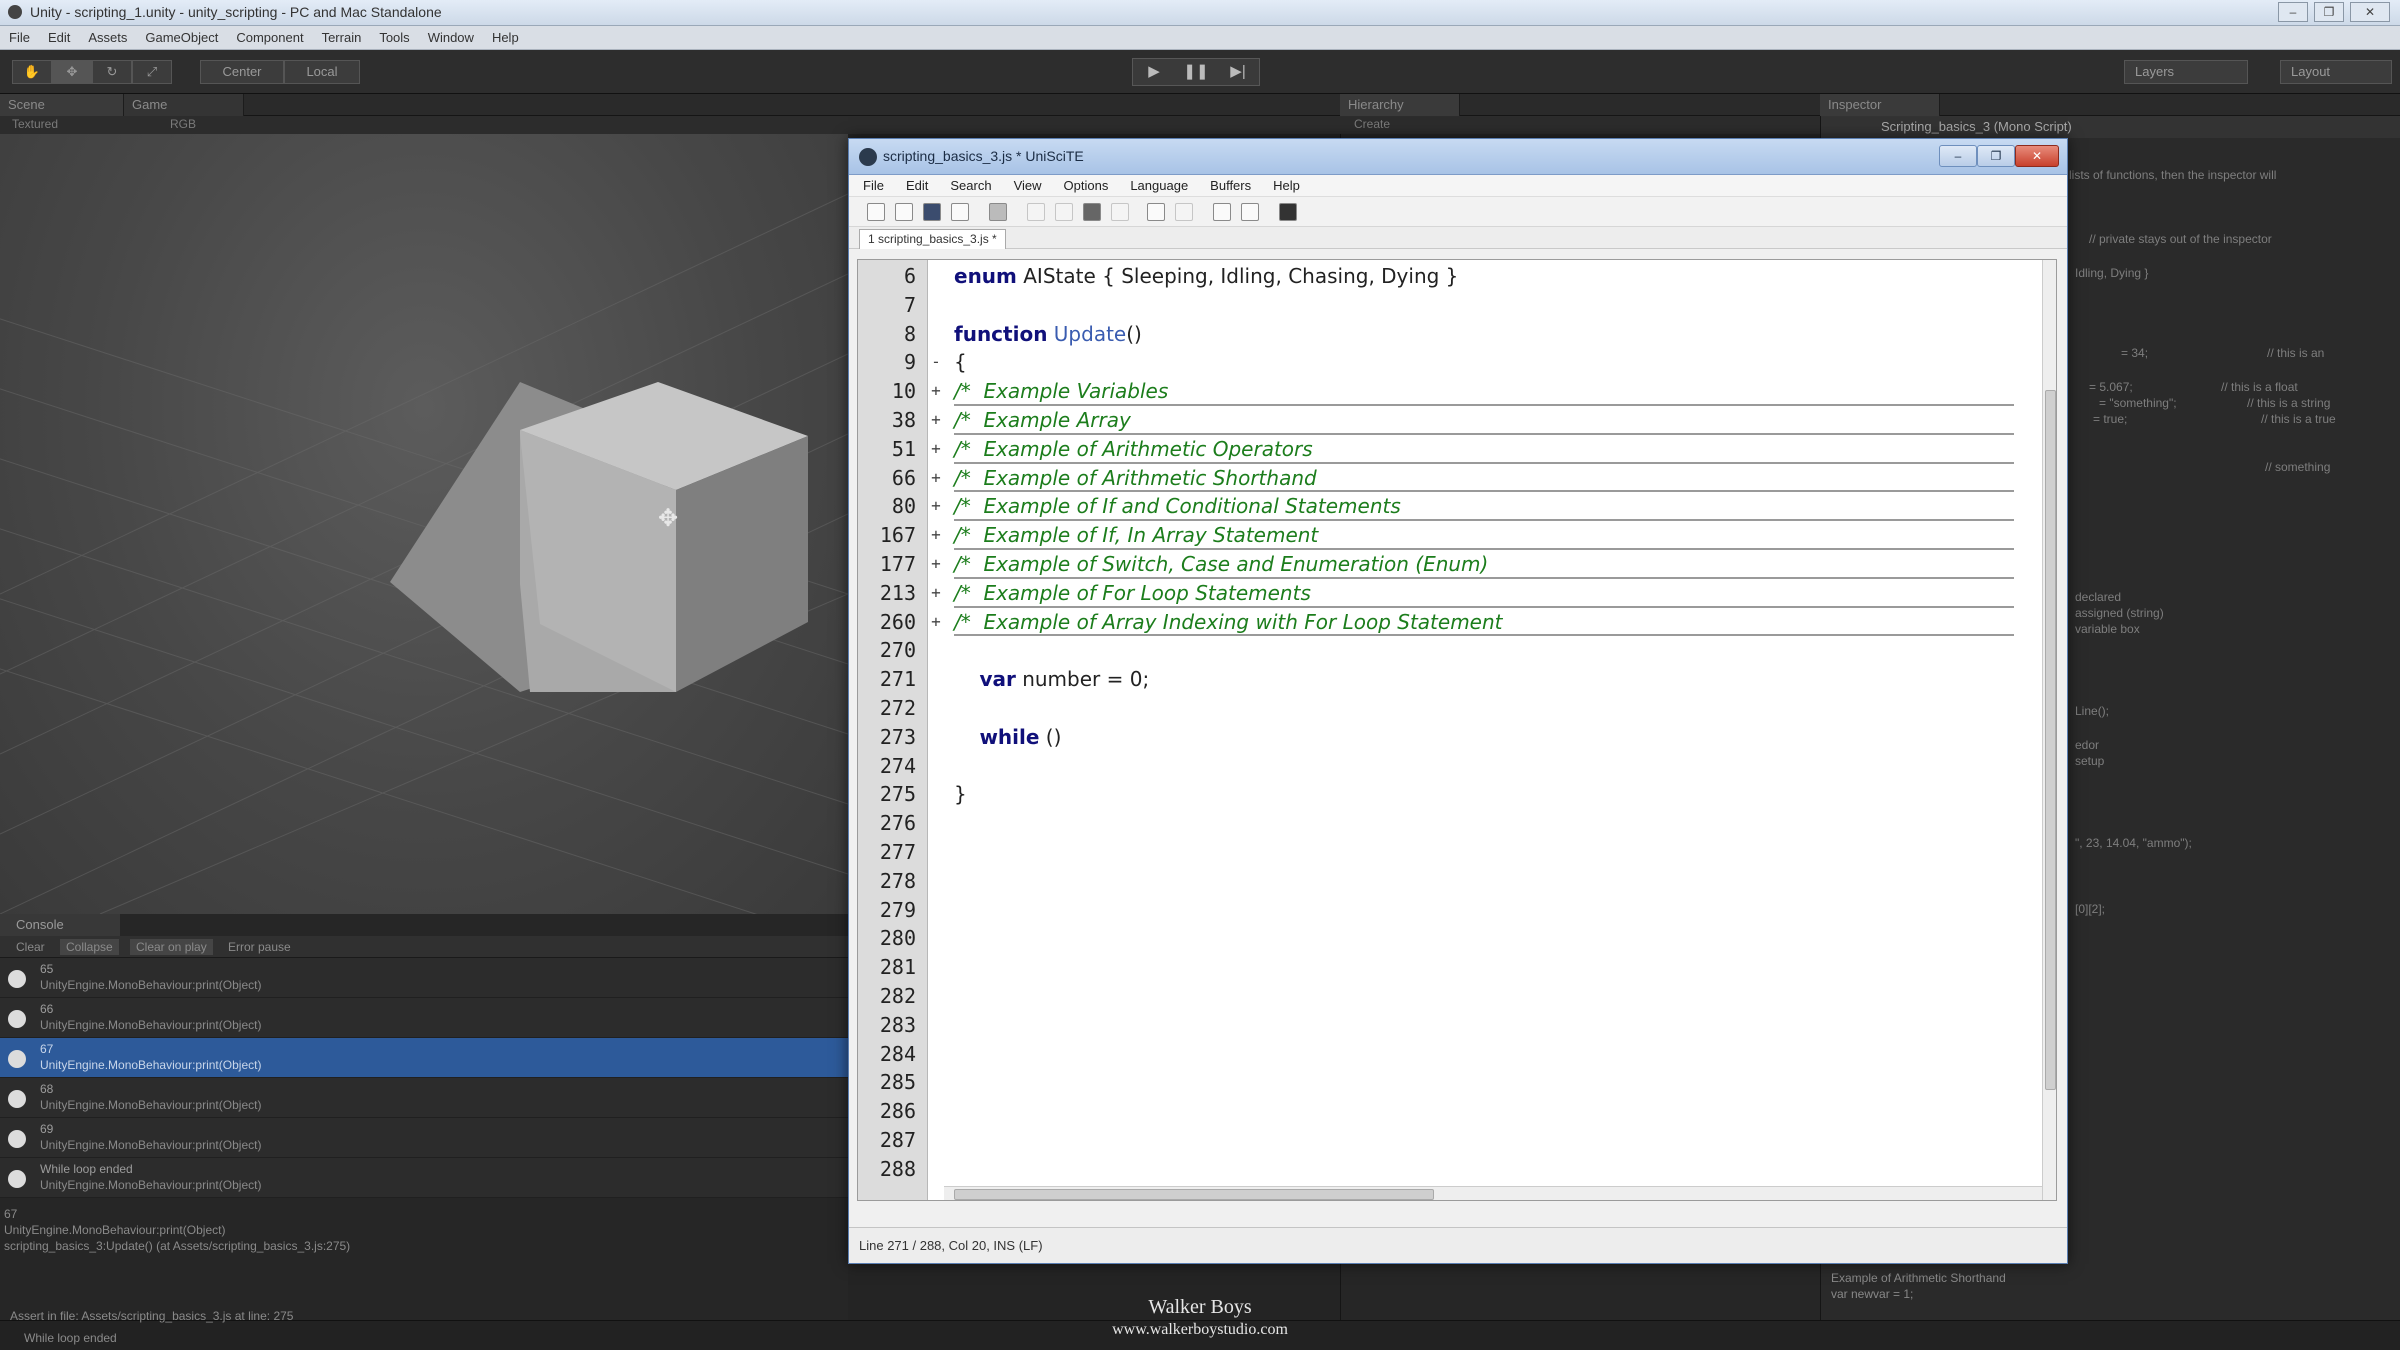 Image resolution: width=2400 pixels, height=1350 pixels. Describe the element at coordinates (1484, 593) in the screenshot. I see `folded-code-line: /* Example of For Loop Statements` at that location.